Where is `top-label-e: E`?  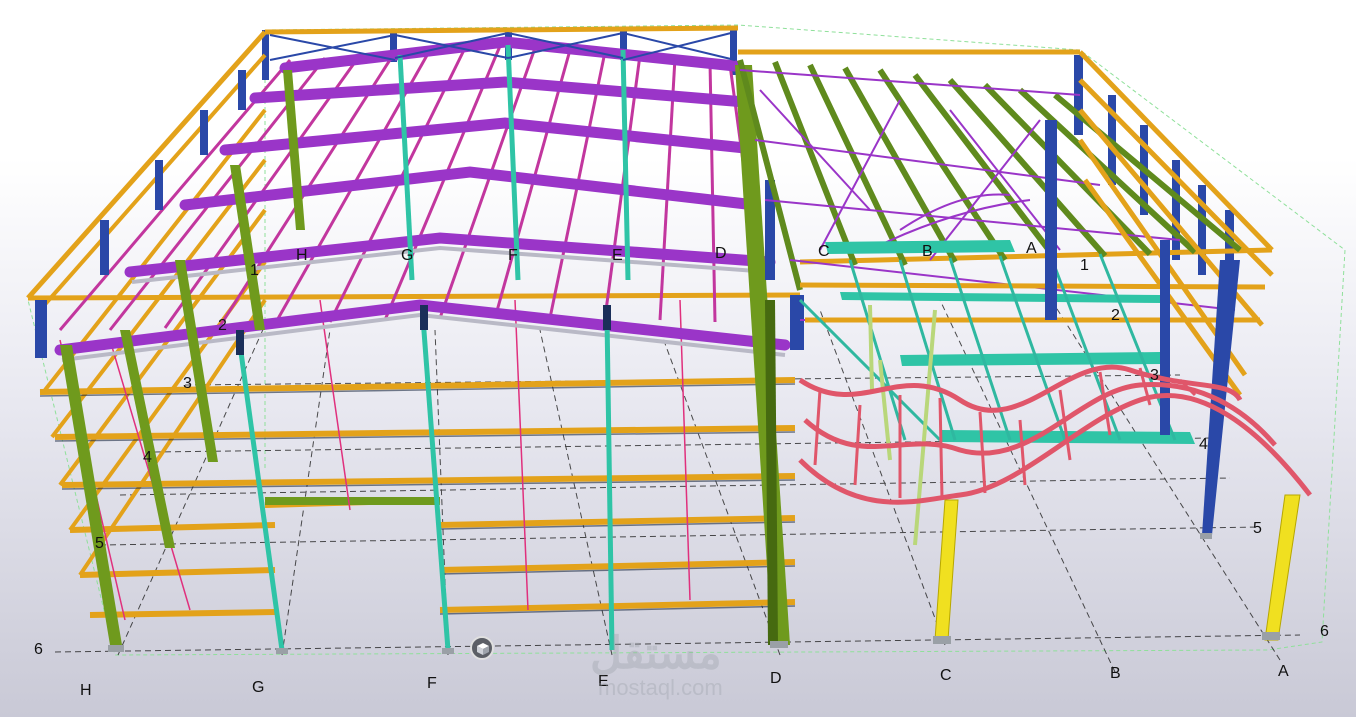
top-label-e: E is located at coordinates (617, 255).